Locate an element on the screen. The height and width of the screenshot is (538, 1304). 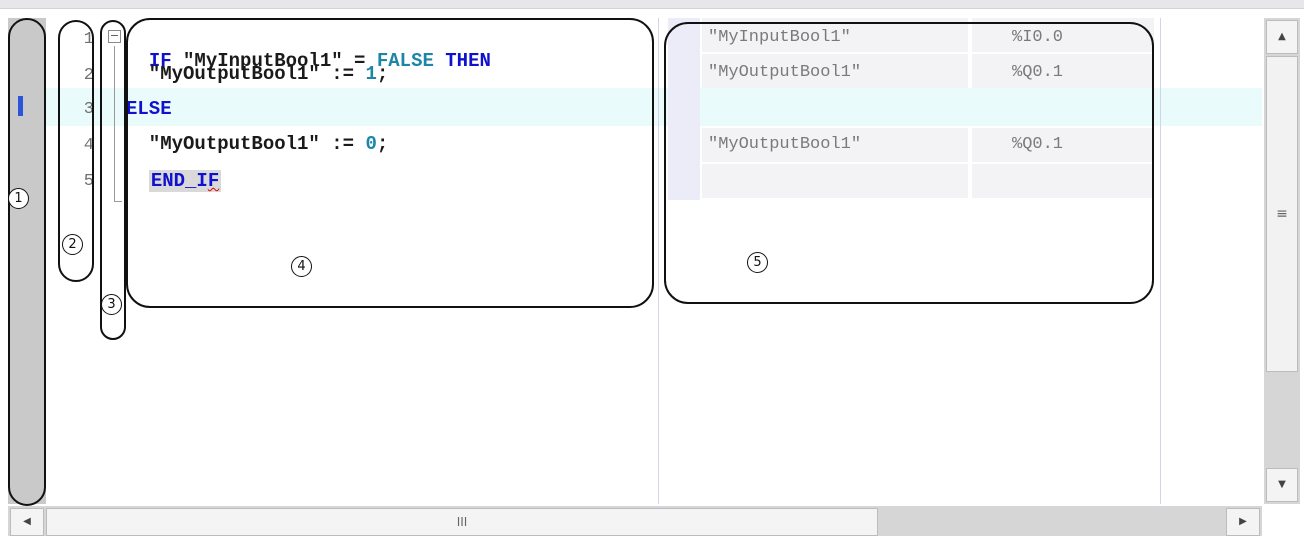
scroll-down-icon: ▼ is located at coordinates (1282, 485).